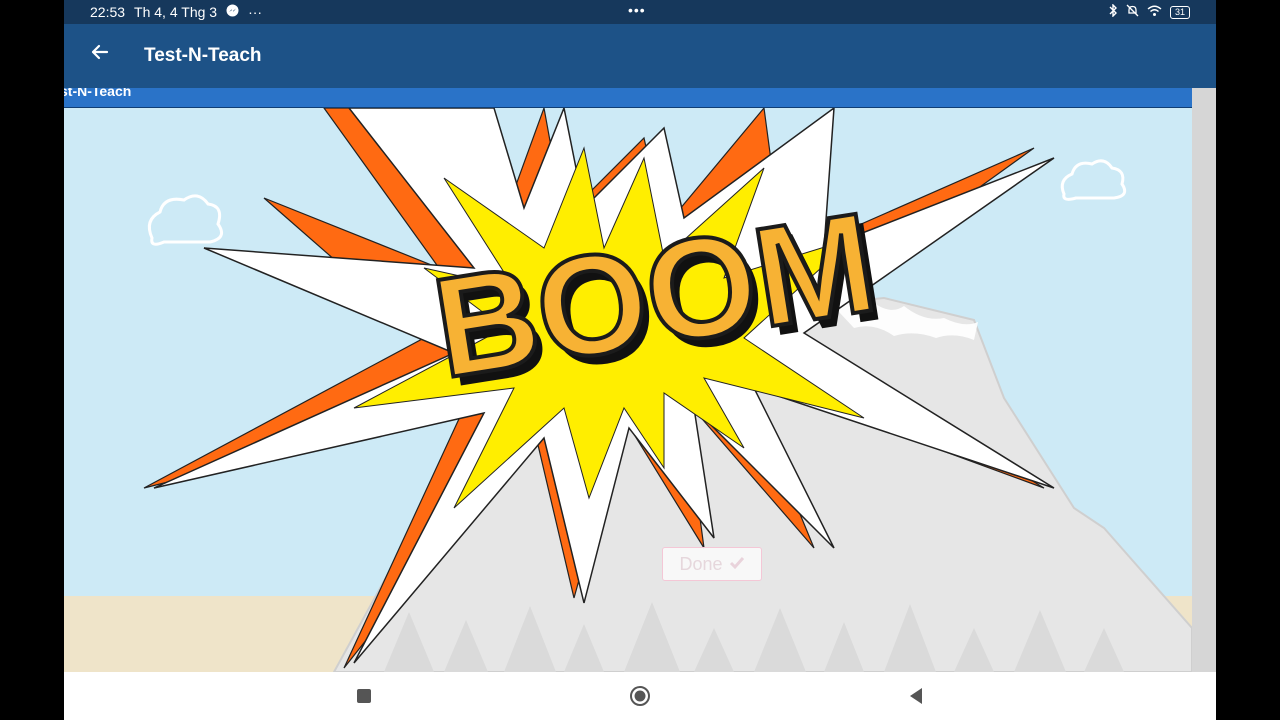  I want to click on done-button: Done, so click(712, 564).